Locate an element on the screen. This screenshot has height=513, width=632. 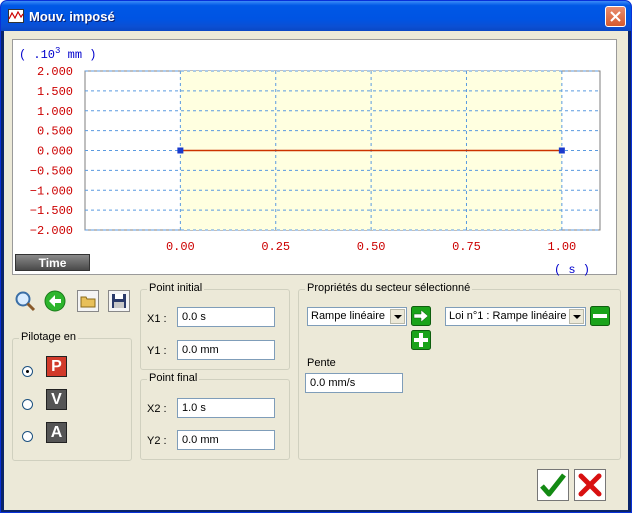
sector-type-select: Rampe linéaire is located at coordinates (357, 316).